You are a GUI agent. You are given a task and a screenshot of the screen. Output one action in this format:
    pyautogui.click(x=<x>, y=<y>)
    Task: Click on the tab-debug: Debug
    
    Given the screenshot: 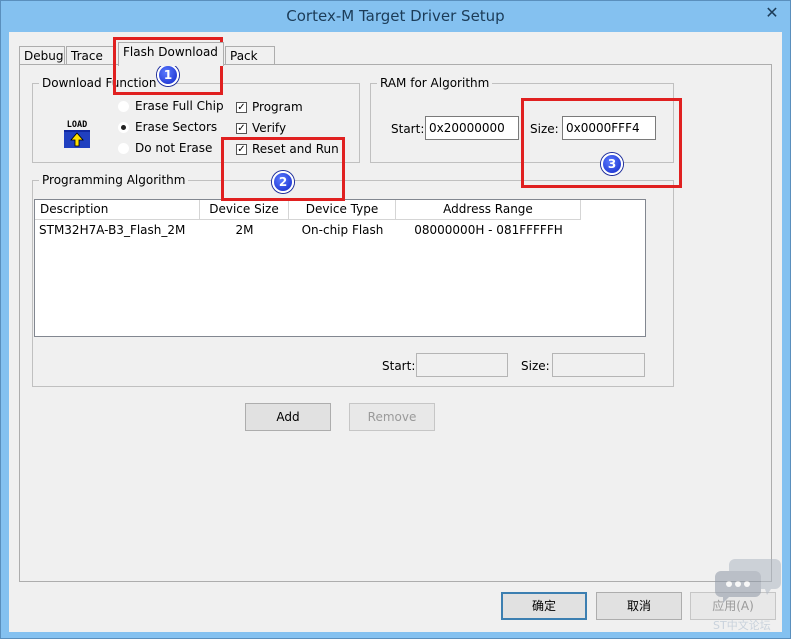 What is the action you would take?
    pyautogui.click(x=42, y=55)
    